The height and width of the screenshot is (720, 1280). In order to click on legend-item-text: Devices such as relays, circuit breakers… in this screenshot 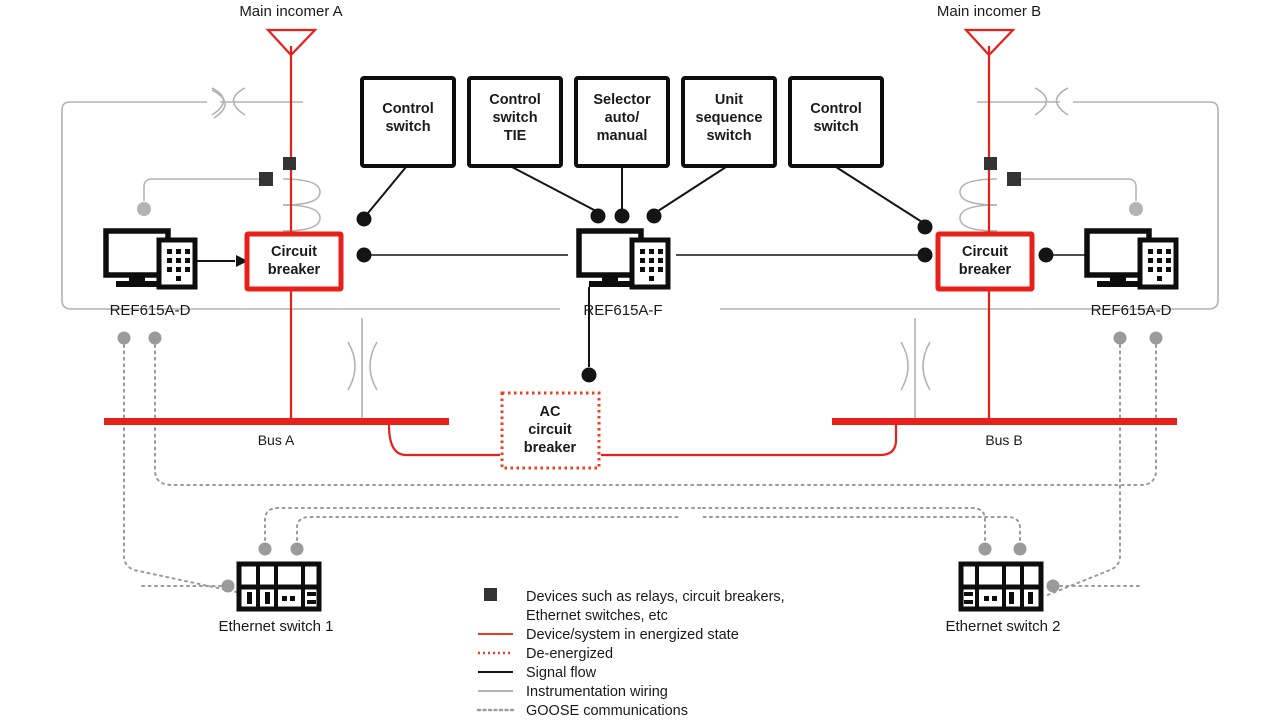, I will do `click(655, 597)`.